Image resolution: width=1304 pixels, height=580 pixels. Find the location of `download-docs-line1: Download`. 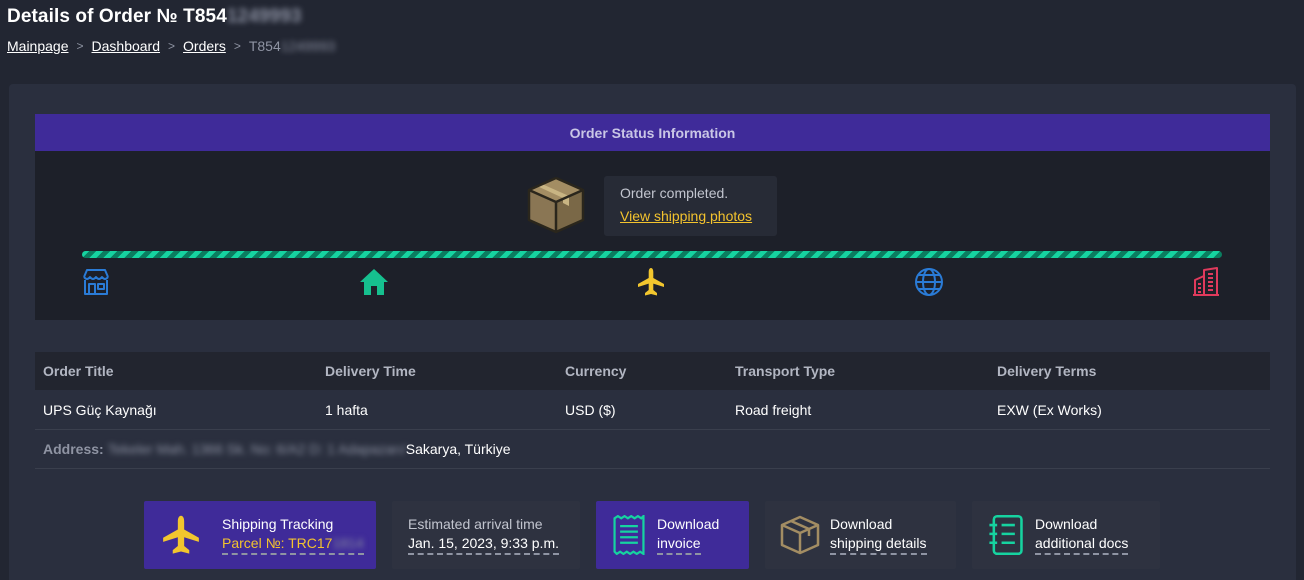

download-docs-line1: Download is located at coordinates (1066, 524).